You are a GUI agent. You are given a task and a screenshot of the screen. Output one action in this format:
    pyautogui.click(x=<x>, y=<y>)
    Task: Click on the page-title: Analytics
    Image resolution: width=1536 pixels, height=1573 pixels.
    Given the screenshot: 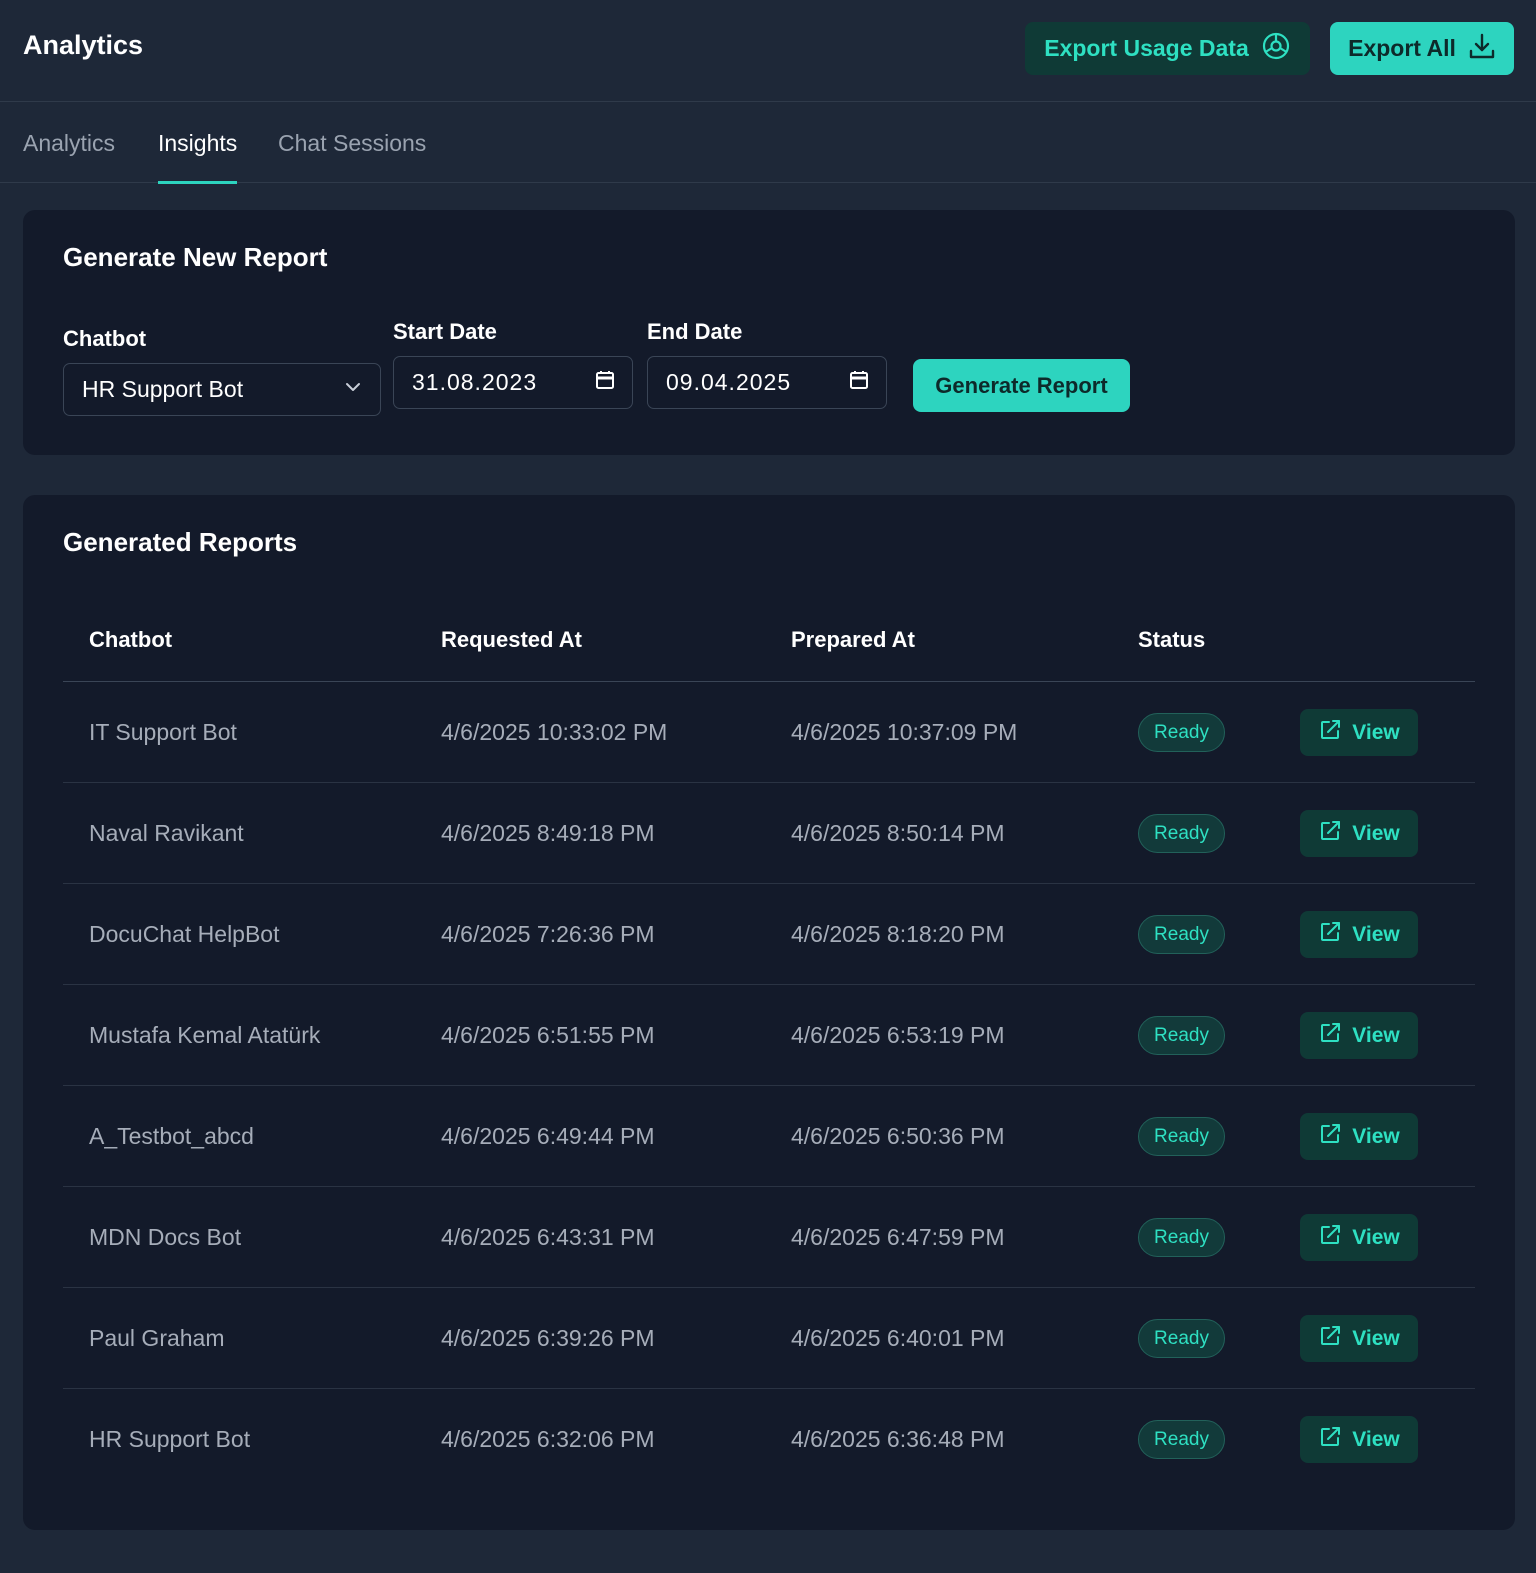 What is the action you would take?
    pyautogui.click(x=83, y=45)
    